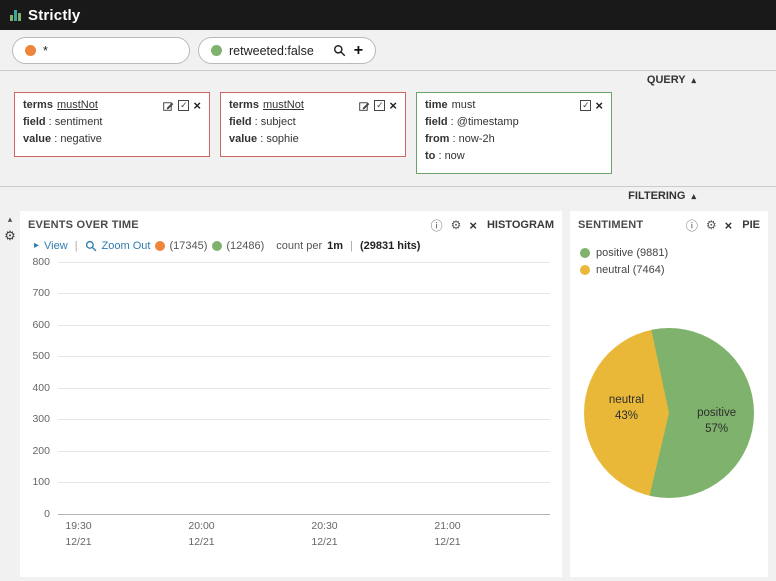  I want to click on legend-series-green: (12486), so click(238, 246).